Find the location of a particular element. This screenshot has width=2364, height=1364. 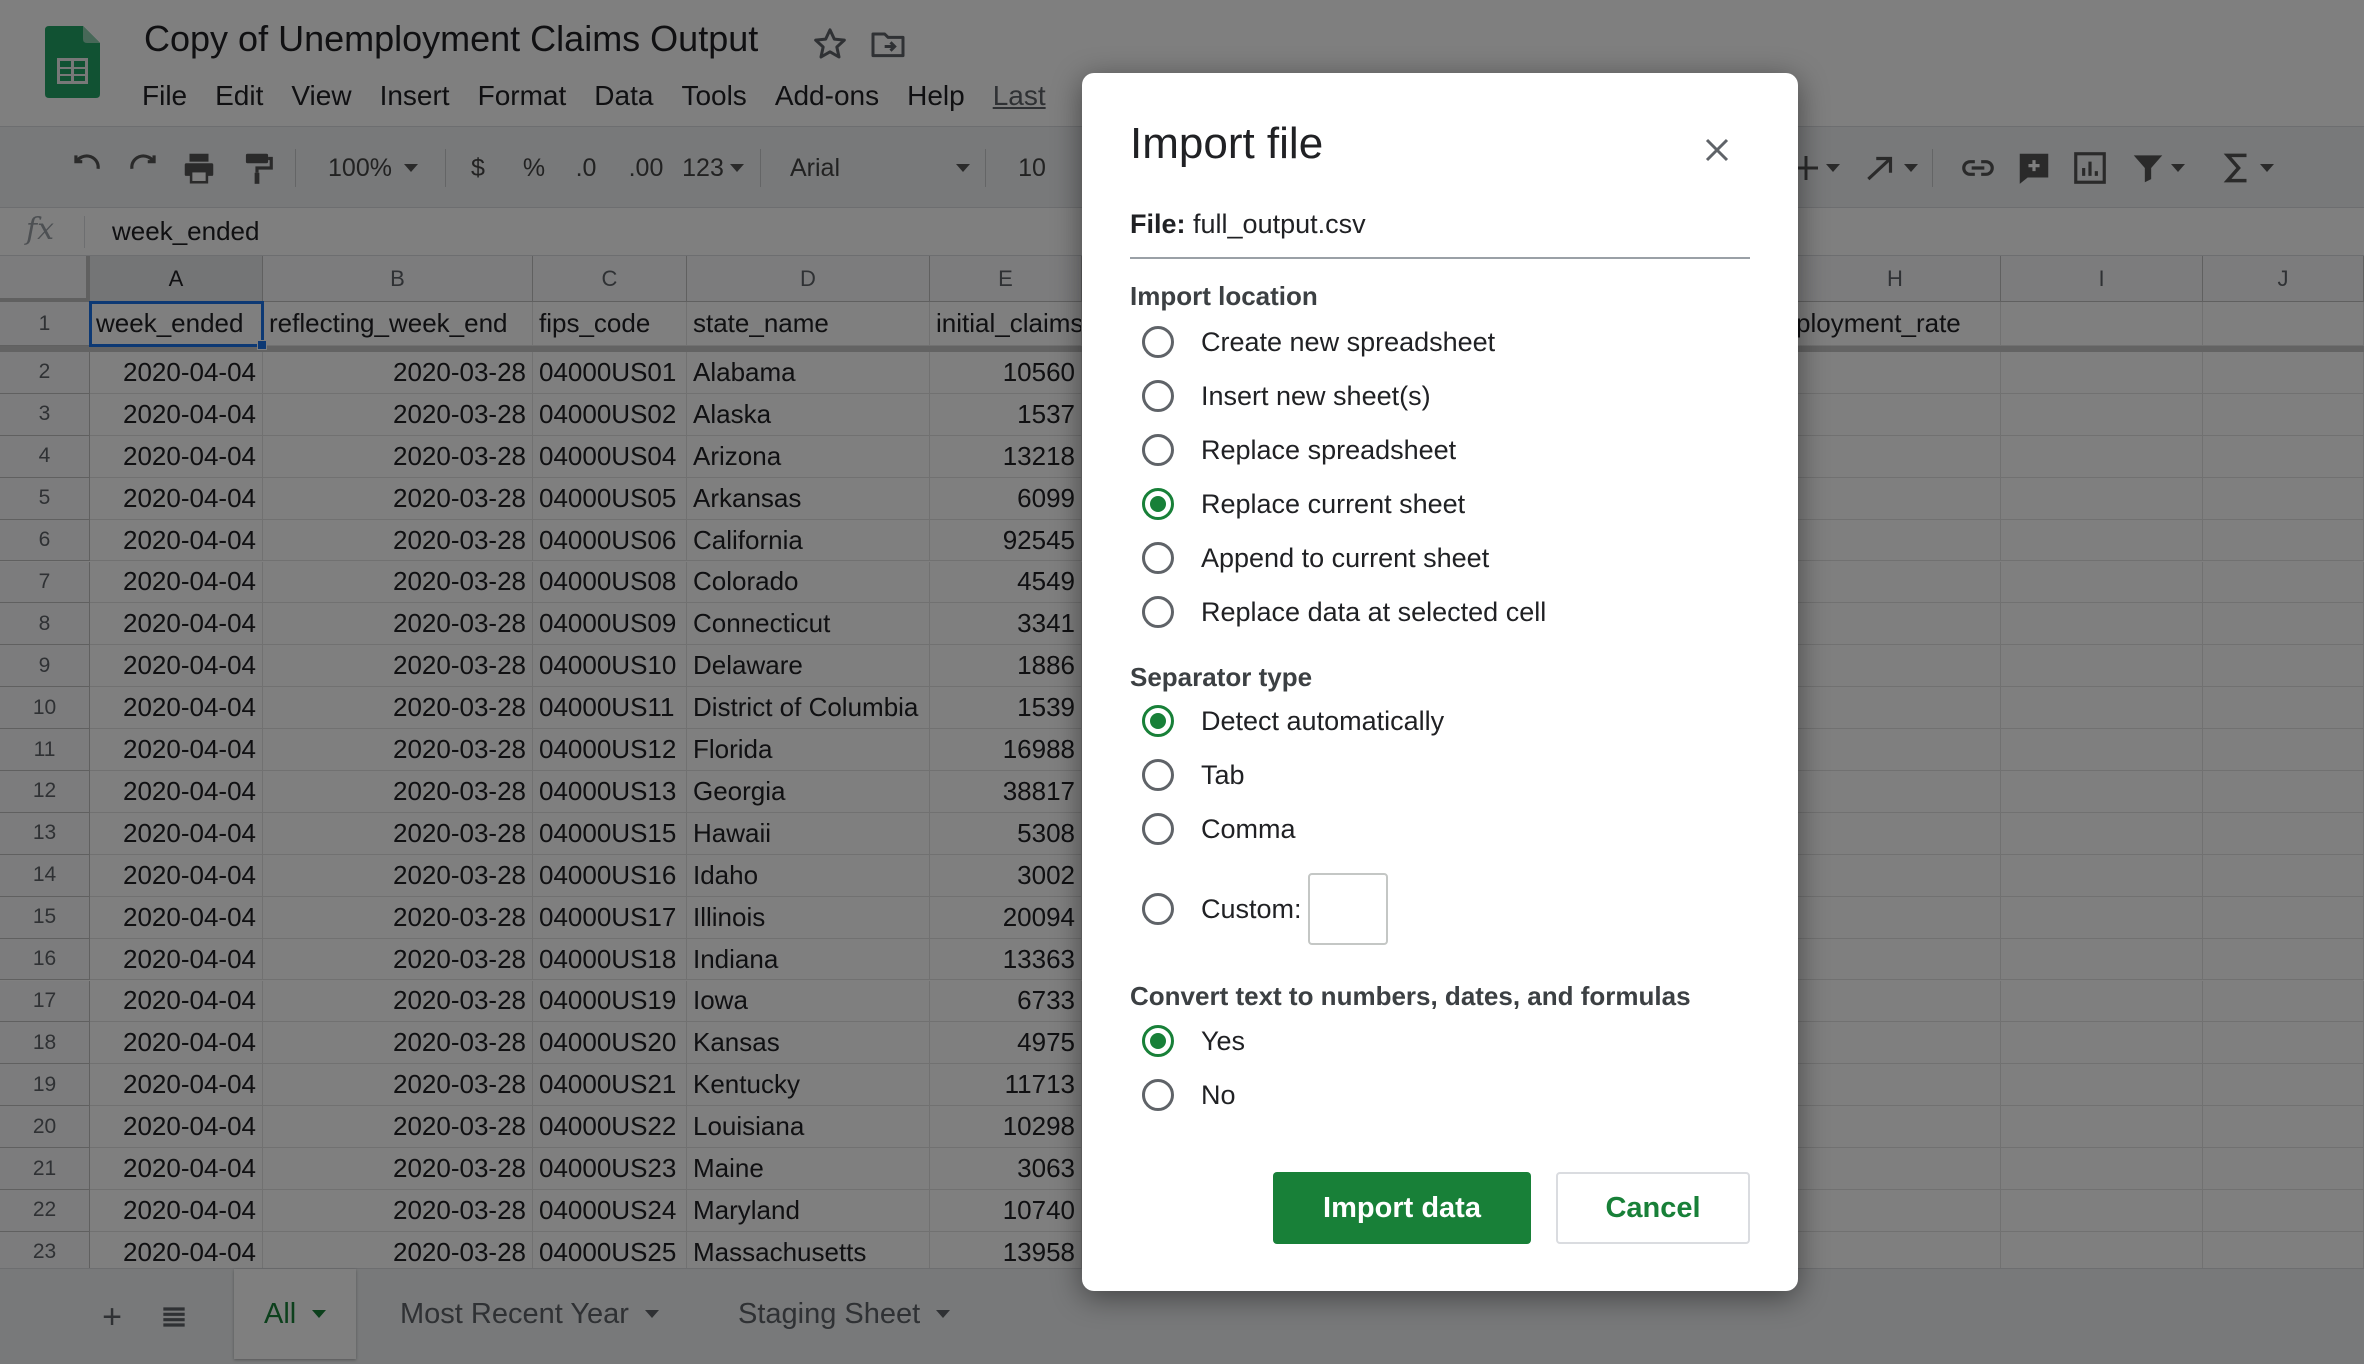

file-name-row: File: full_output.csv is located at coordinates (1440, 234).